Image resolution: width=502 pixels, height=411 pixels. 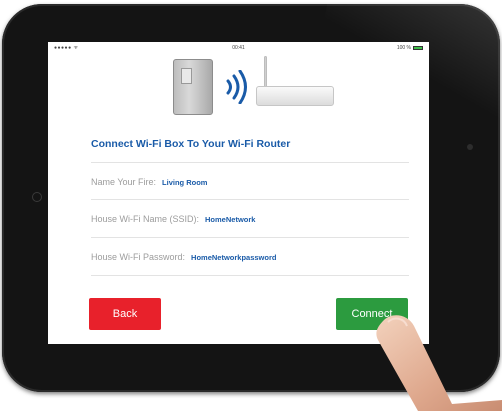 What do you see at coordinates (191, 144) in the screenshot?
I see `page-title: Connect Wi-Fi Box To Your Wi-Fi Router` at bounding box center [191, 144].